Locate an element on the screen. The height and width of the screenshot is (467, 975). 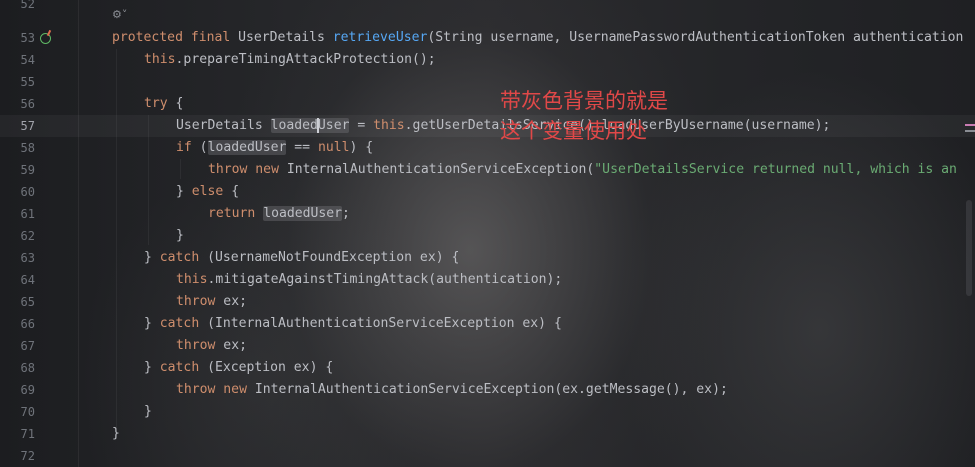
line-number: 65 is located at coordinates (27, 302).